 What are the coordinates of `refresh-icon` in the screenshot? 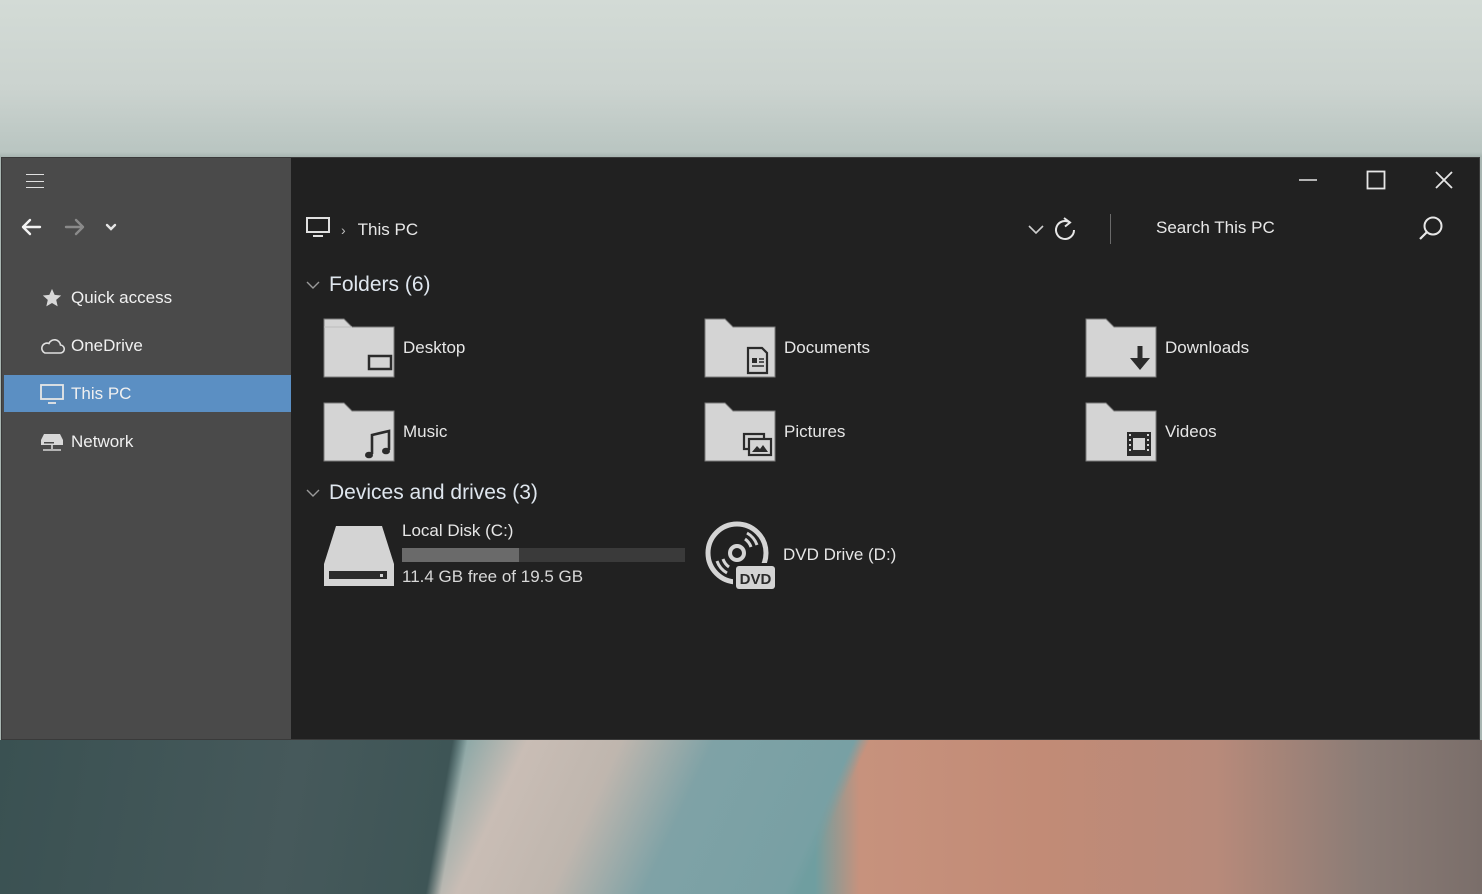 It's located at (1065, 228).